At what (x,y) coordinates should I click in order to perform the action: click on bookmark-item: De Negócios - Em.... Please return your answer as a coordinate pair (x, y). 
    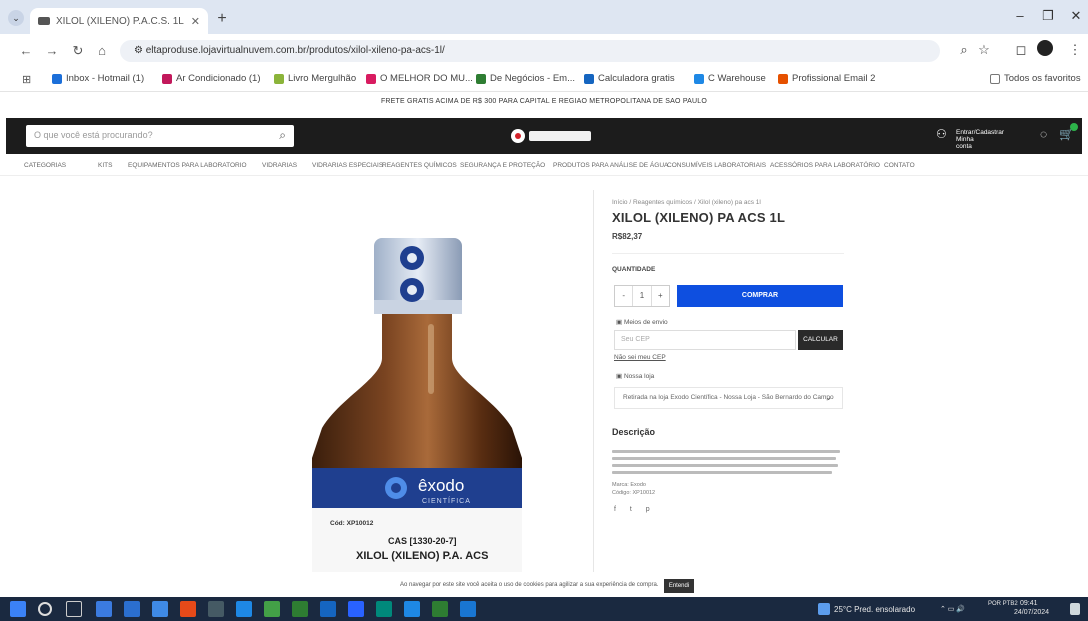
    Looking at the image, I should click on (525, 78).